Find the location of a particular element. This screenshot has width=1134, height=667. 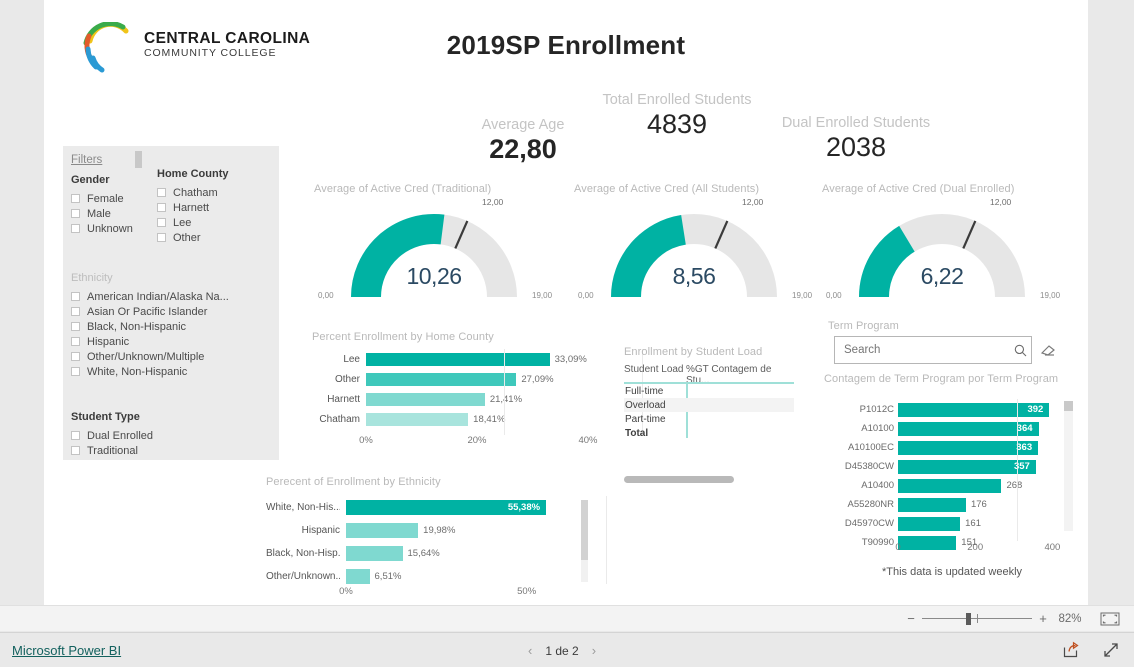

chart-bar-row: A55280NR 176 is located at coordinates (944, 504).